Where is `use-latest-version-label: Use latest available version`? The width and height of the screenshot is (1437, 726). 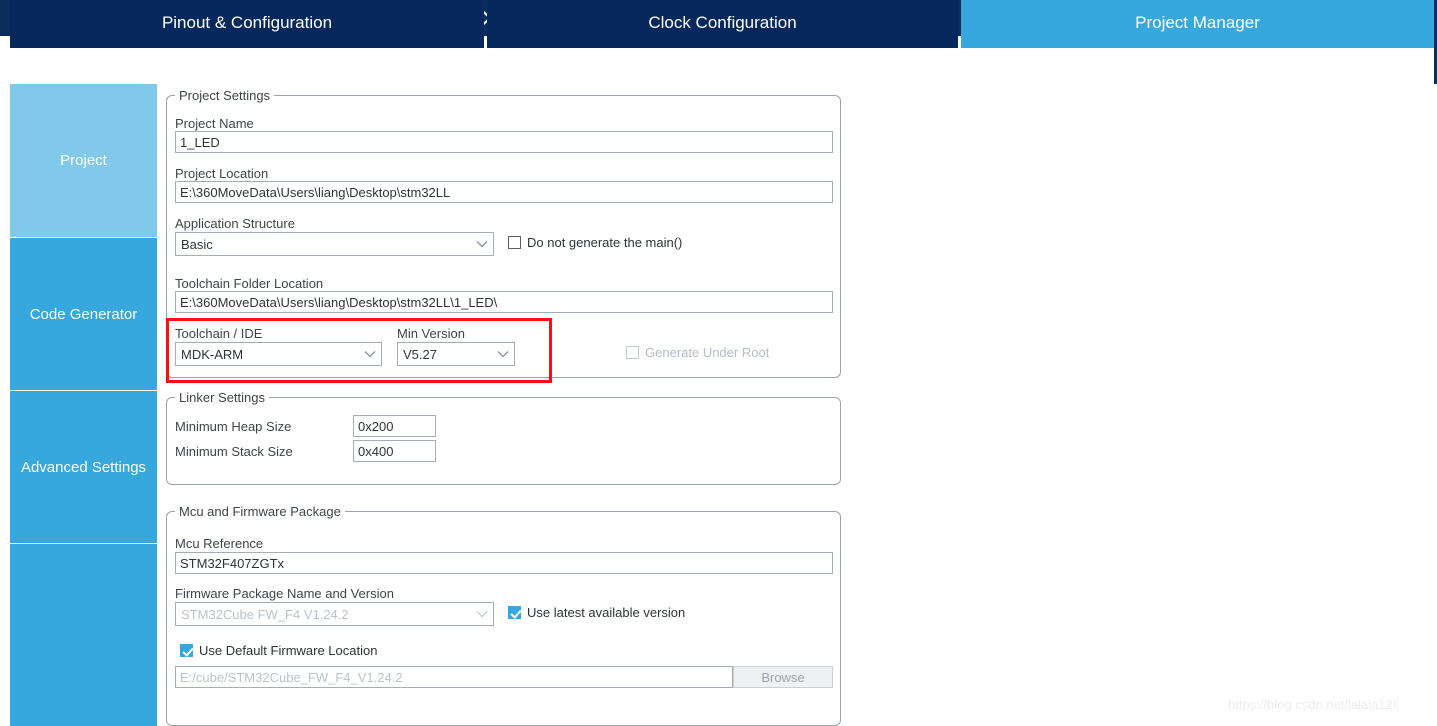 use-latest-version-label: Use latest available version is located at coordinates (606, 612).